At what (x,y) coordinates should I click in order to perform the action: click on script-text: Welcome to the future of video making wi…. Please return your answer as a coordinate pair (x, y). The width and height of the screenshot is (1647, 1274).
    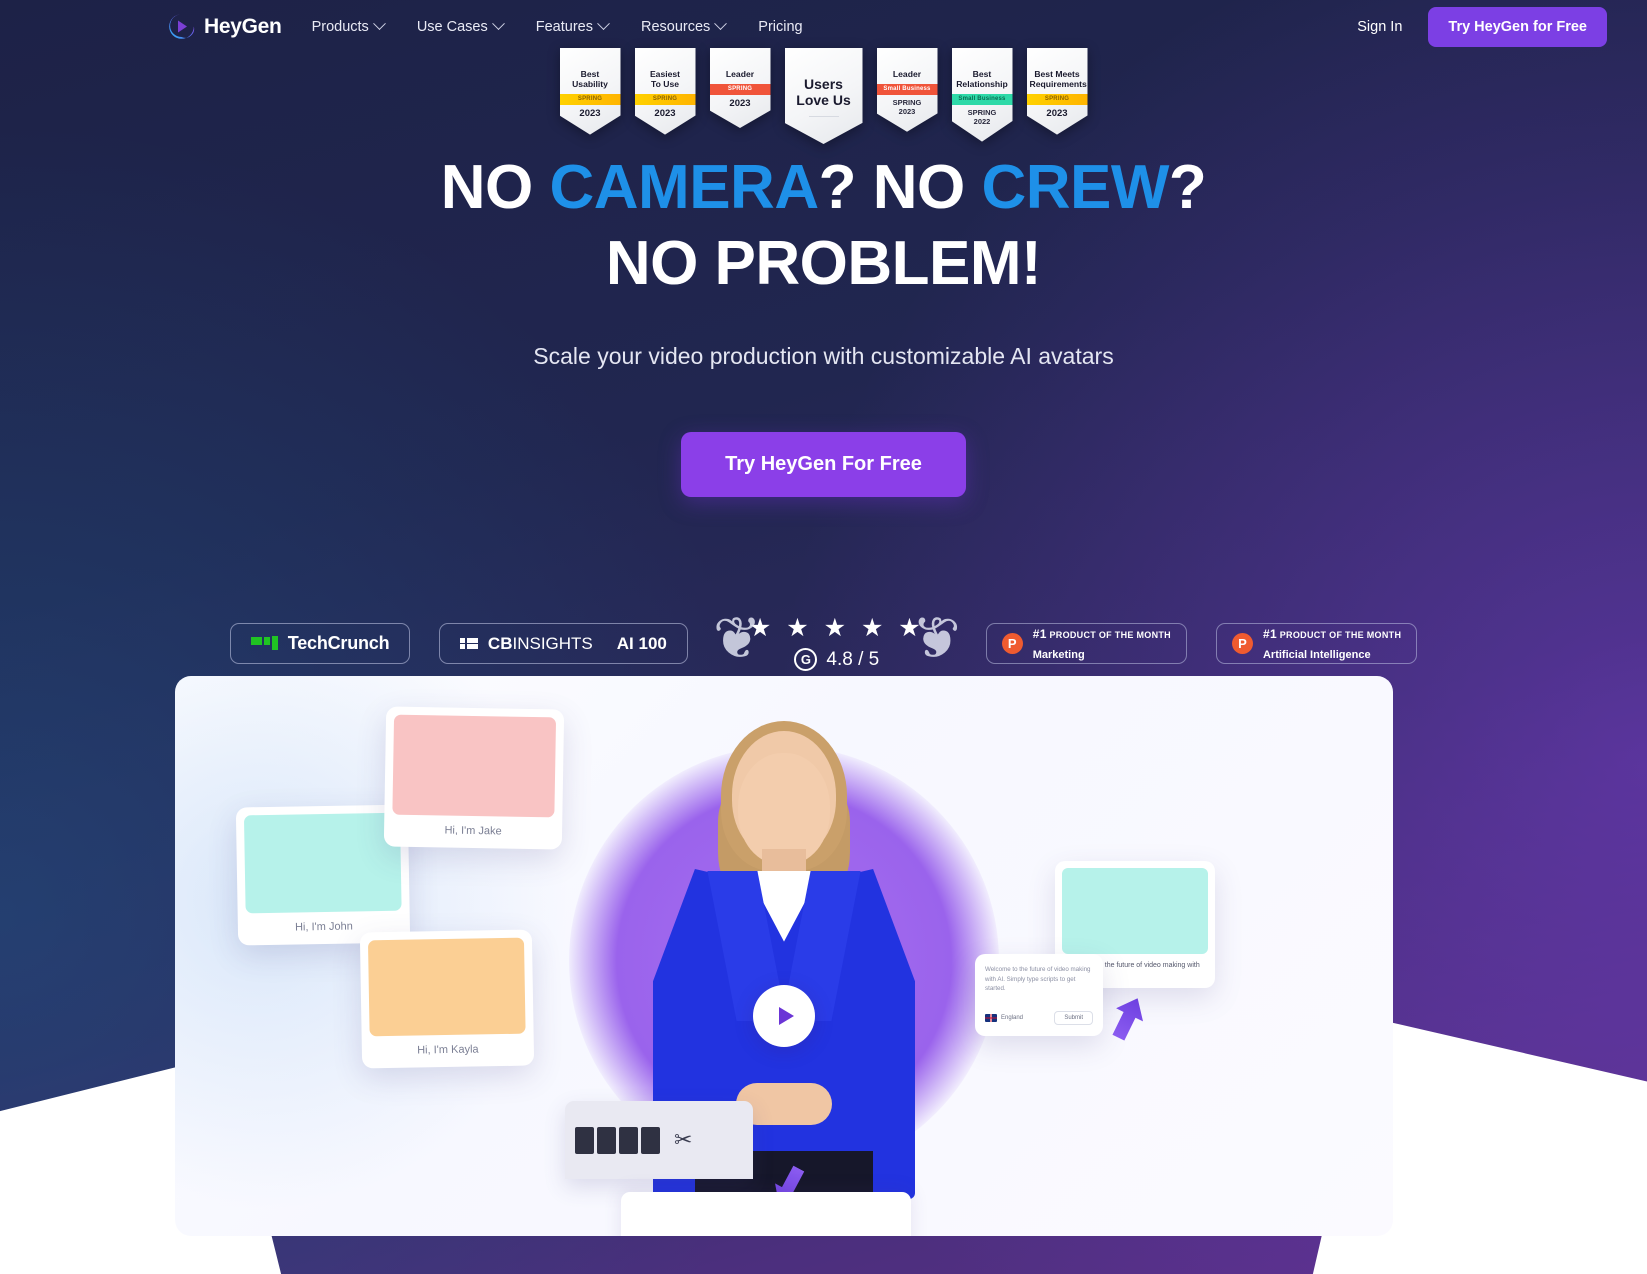
    Looking at the image, I should click on (1038, 979).